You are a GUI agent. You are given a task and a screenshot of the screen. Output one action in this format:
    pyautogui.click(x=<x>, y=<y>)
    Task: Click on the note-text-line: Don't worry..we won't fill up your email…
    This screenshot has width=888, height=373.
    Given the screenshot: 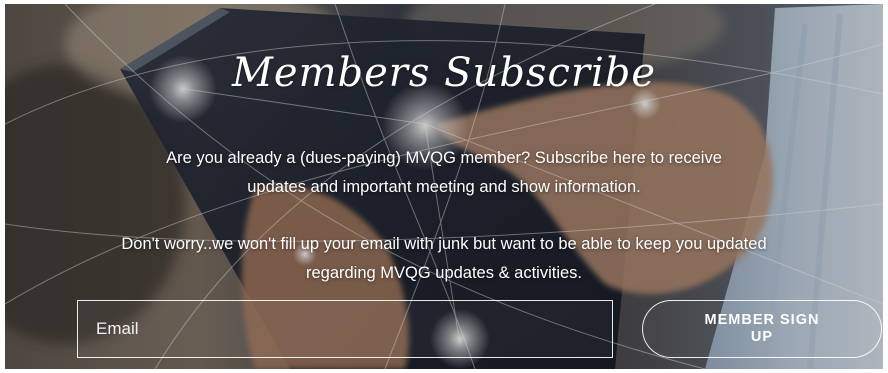 What is the action you would take?
    pyautogui.click(x=444, y=244)
    